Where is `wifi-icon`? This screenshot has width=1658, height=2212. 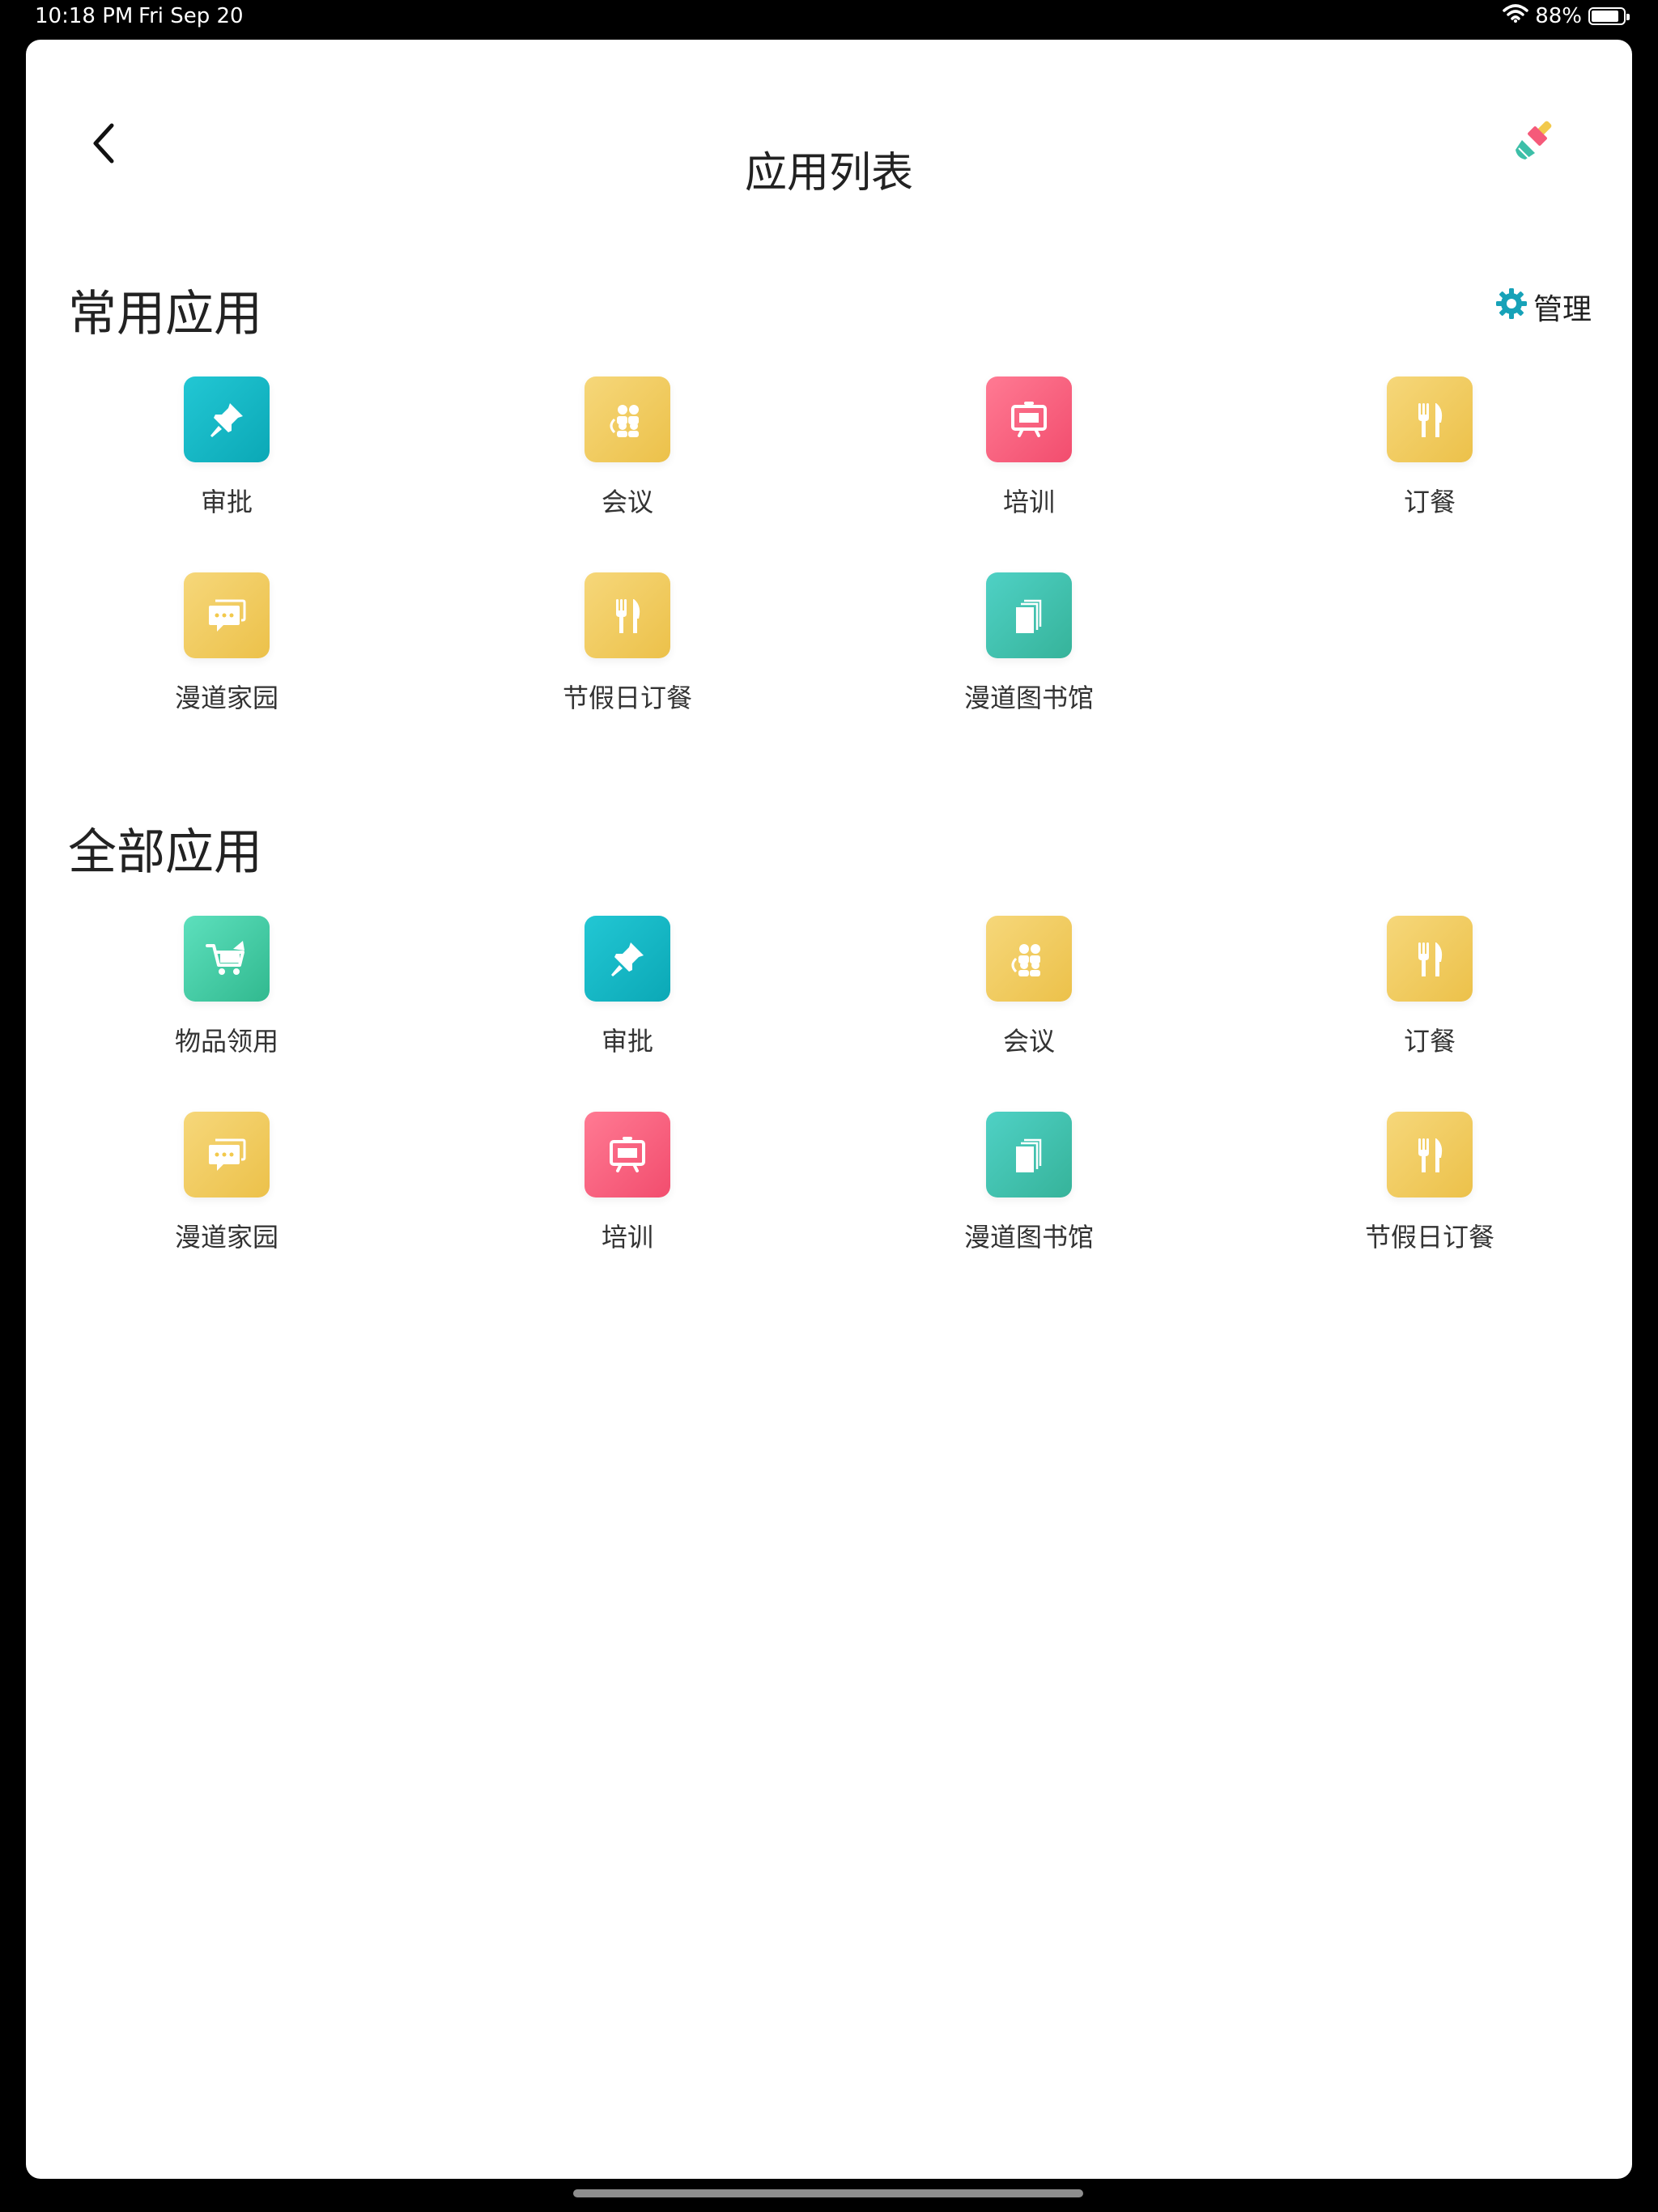
wifi-icon is located at coordinates (1515, 16).